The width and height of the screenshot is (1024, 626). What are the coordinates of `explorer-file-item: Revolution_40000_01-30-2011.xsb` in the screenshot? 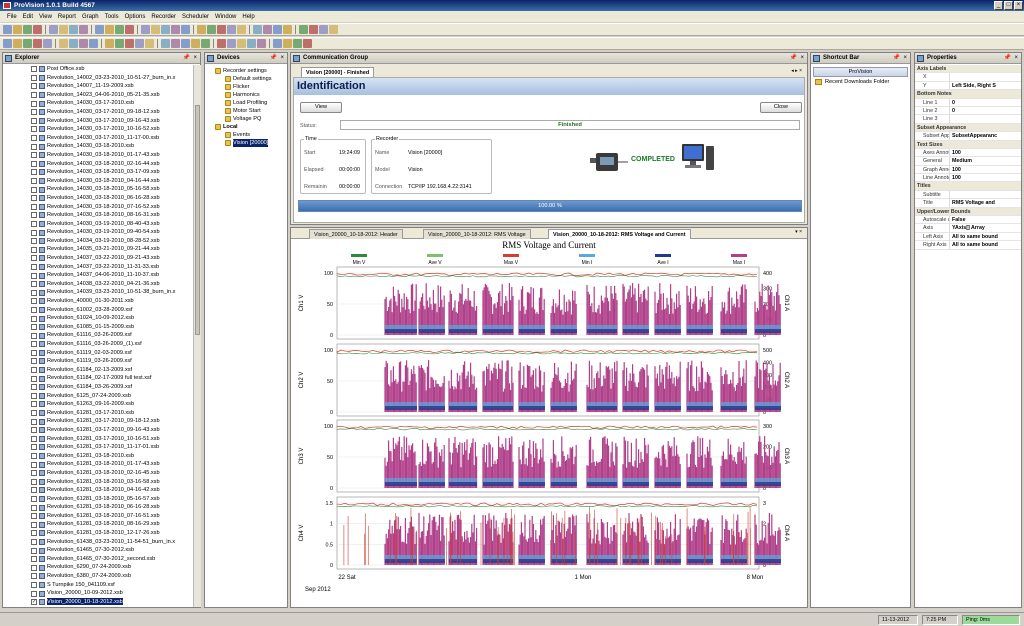 It's located at (98, 301).